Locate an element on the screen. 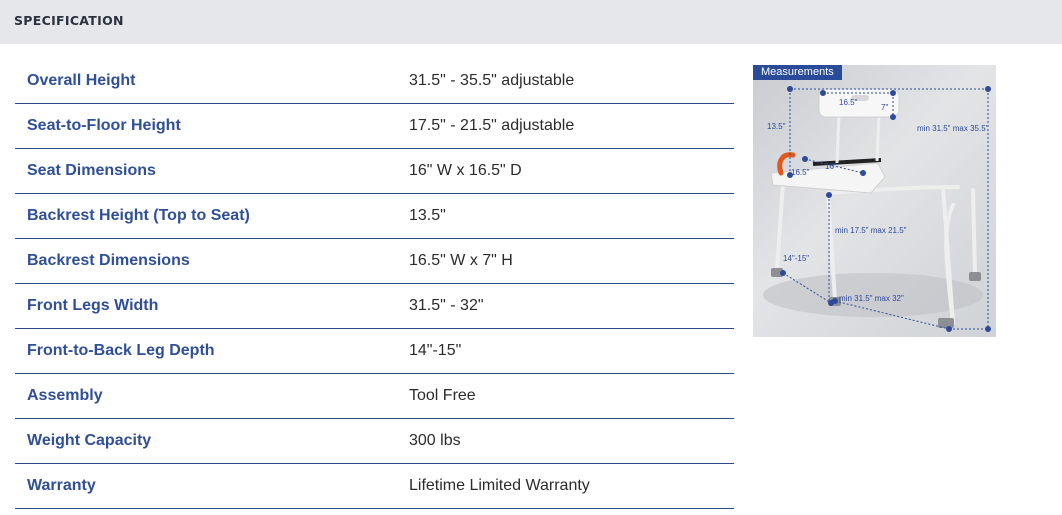 Image resolution: width=1062 pixels, height=515 pixels. dim-seat-width: 16" is located at coordinates (831, 166).